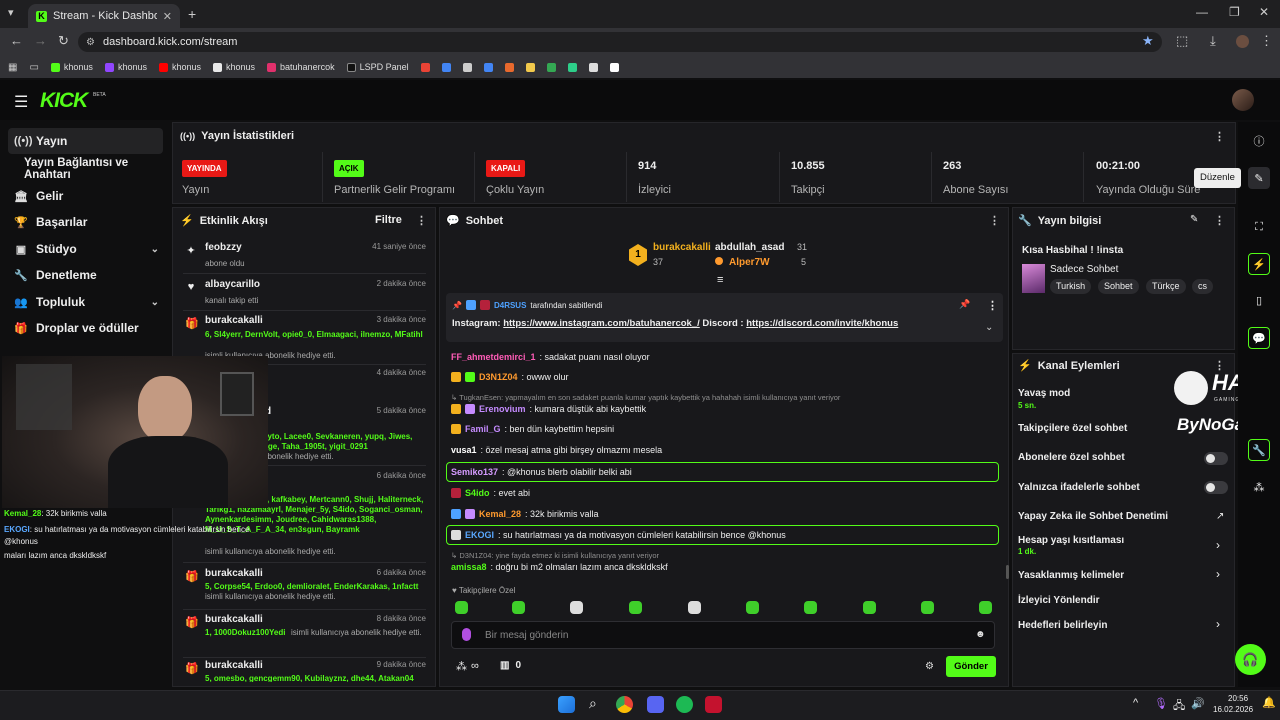  What do you see at coordinates (1071, 540) in the screenshot?
I see `account-age-label: Hesap yaşı kısıtlaması` at bounding box center [1071, 540].